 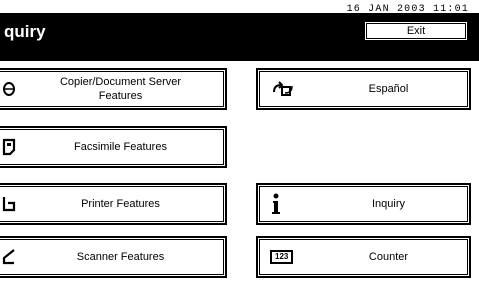 I want to click on scanner-features-button: Scanner Features, so click(x=113, y=257).